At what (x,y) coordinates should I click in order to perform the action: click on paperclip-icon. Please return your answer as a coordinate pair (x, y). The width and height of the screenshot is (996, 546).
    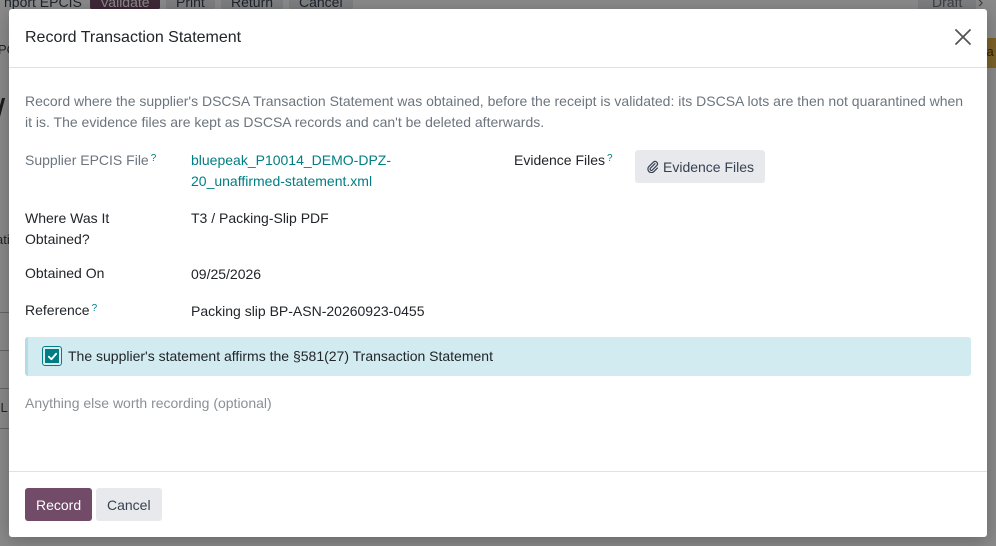
    Looking at the image, I should click on (653, 166).